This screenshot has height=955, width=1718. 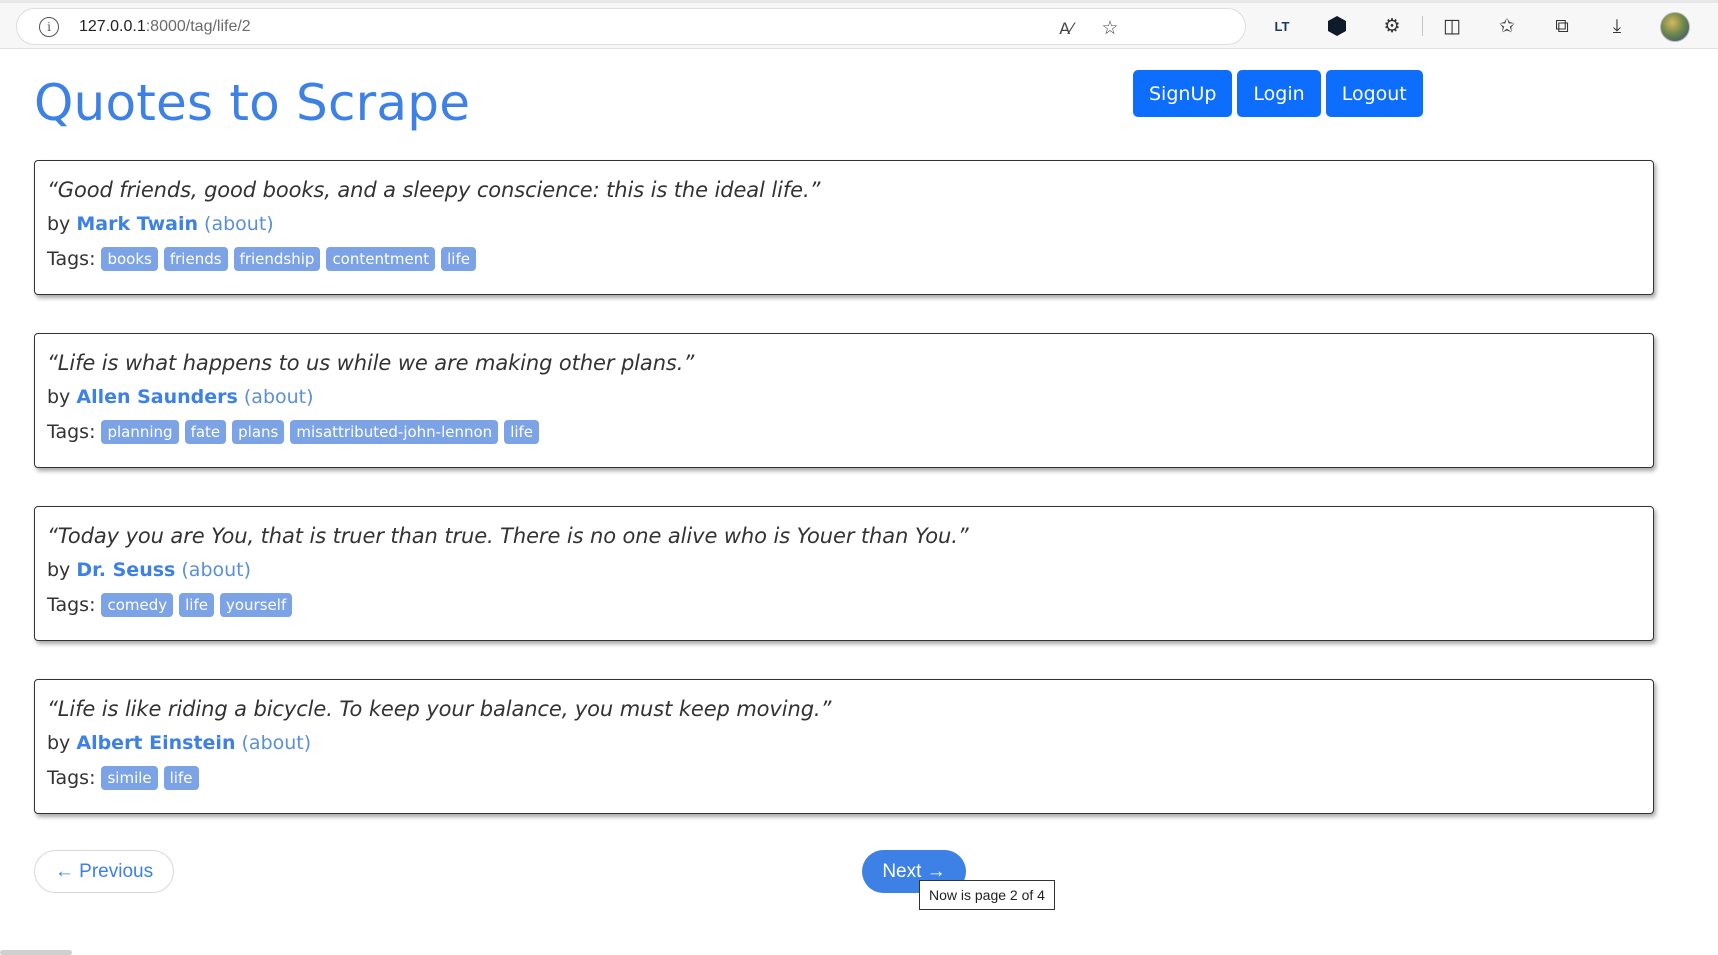 What do you see at coordinates (129, 259) in the screenshot?
I see `tag-link: books` at bounding box center [129, 259].